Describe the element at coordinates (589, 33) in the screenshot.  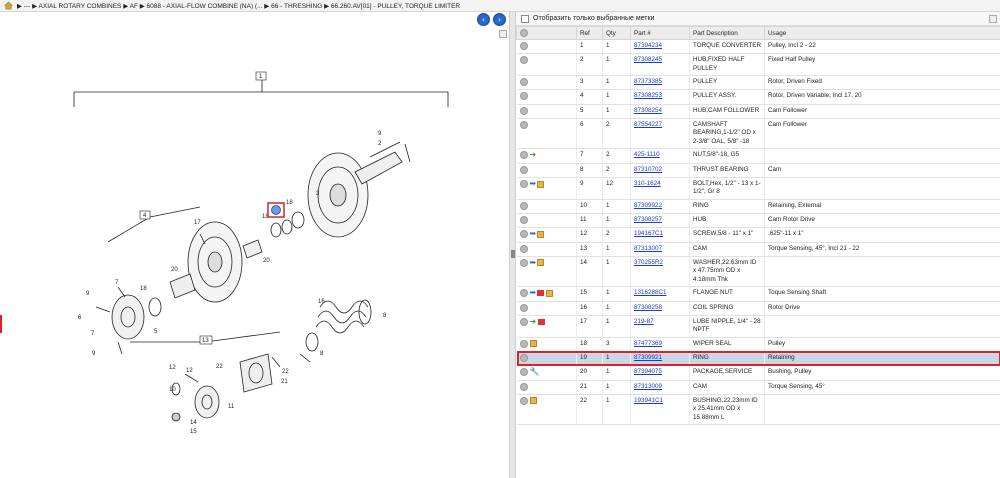
I see `header-ref: Ref` at that location.